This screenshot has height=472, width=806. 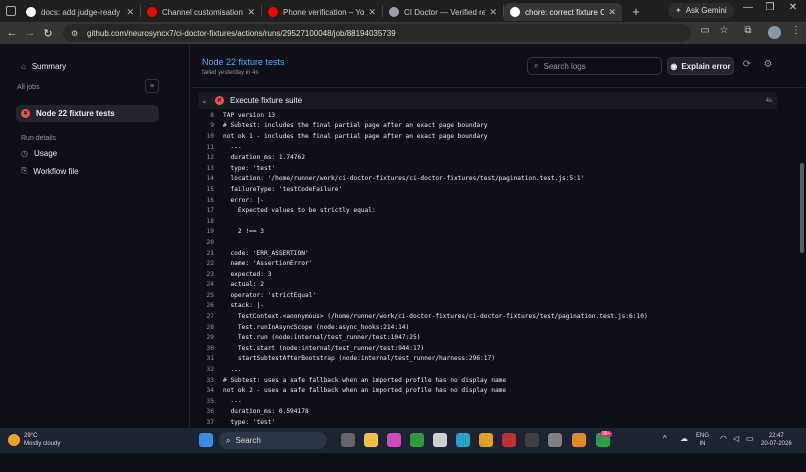 I want to click on job-item-node22: ✕ Node 22 fixture tests, so click(x=87, y=113).